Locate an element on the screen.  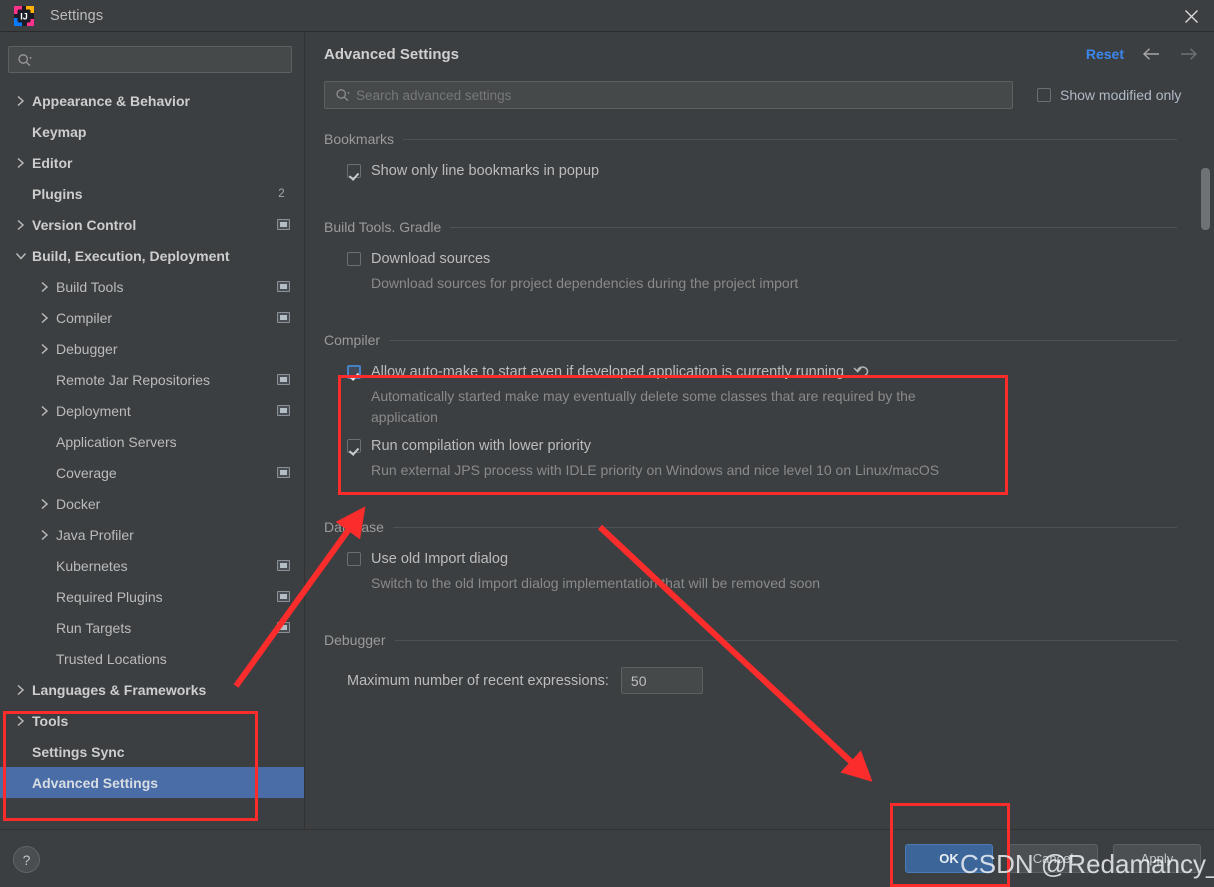
arrow-left-icon is located at coordinates (1151, 54).